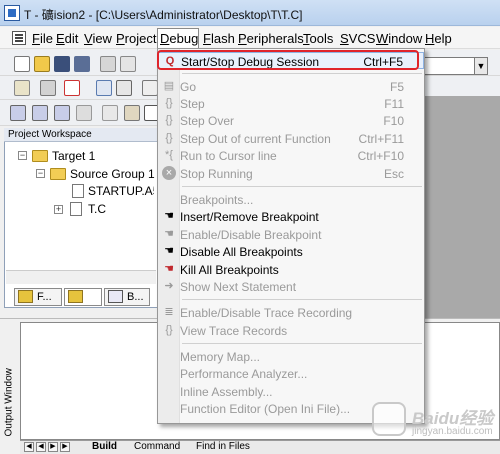 Image resolution: width=500 pixels, height=454 pixels. What do you see at coordinates (121, 191) in the screenshot?
I see `tree-file-startup: STARTUP.A51` at bounding box center [121, 191].